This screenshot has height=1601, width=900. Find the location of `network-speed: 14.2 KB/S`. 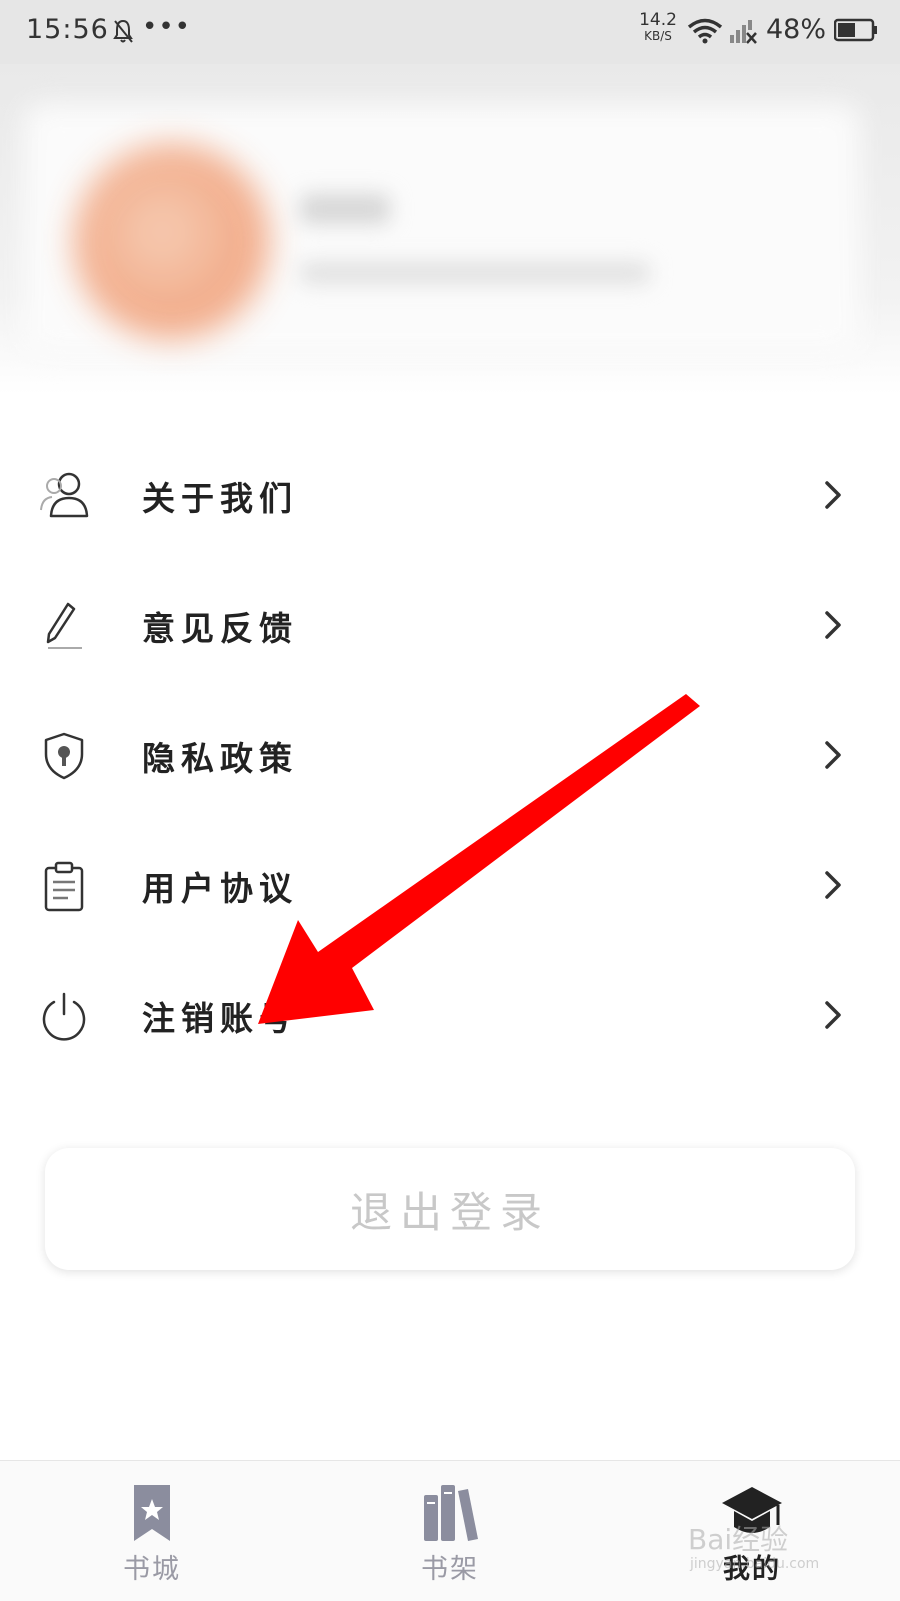

network-speed: 14.2 KB/S is located at coordinates (658, 28).